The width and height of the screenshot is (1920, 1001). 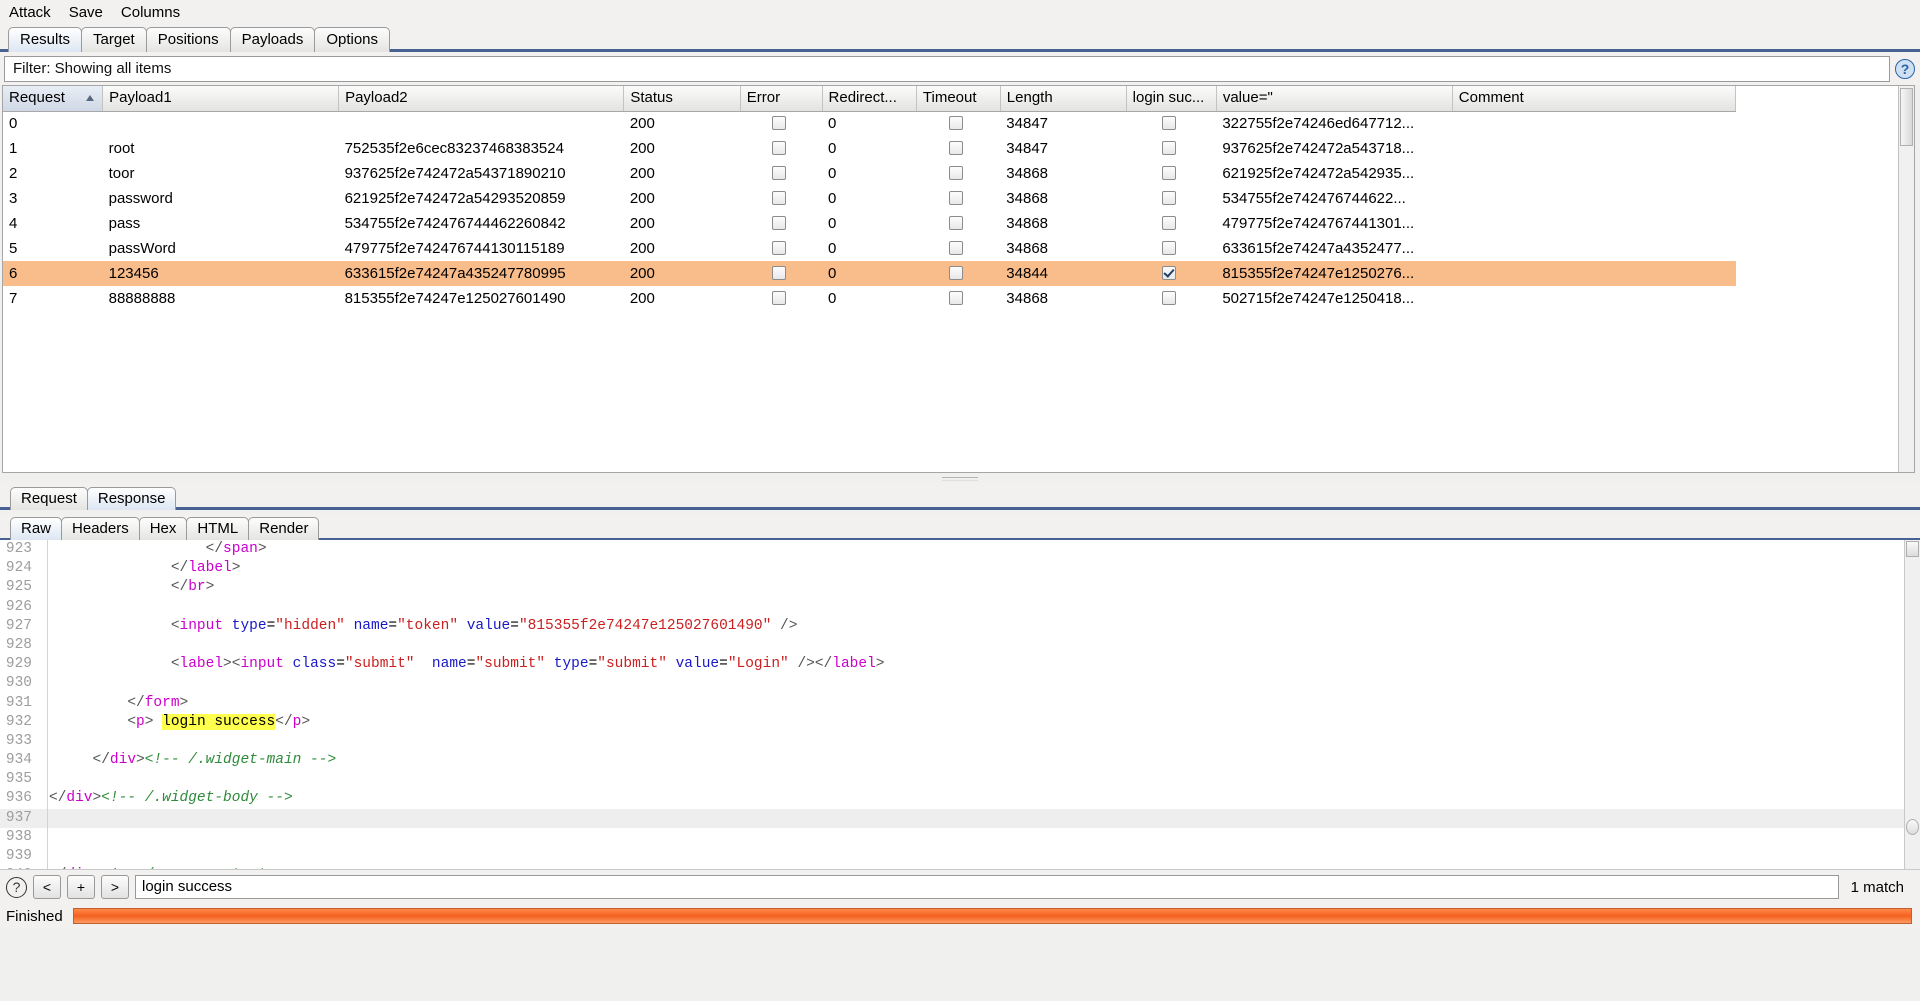 I want to click on menu-item-attack: Attack, so click(x=30, y=12).